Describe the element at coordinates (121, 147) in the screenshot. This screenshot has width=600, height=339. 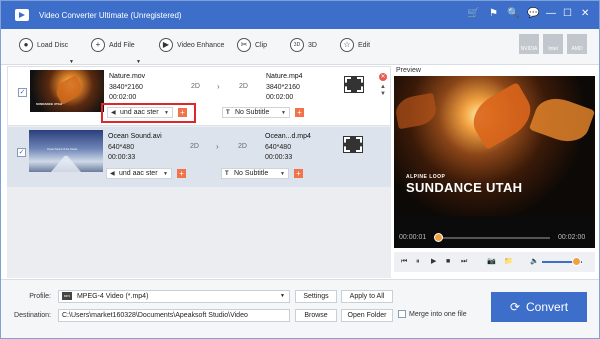
I see `source-resolution: 640*480` at that location.